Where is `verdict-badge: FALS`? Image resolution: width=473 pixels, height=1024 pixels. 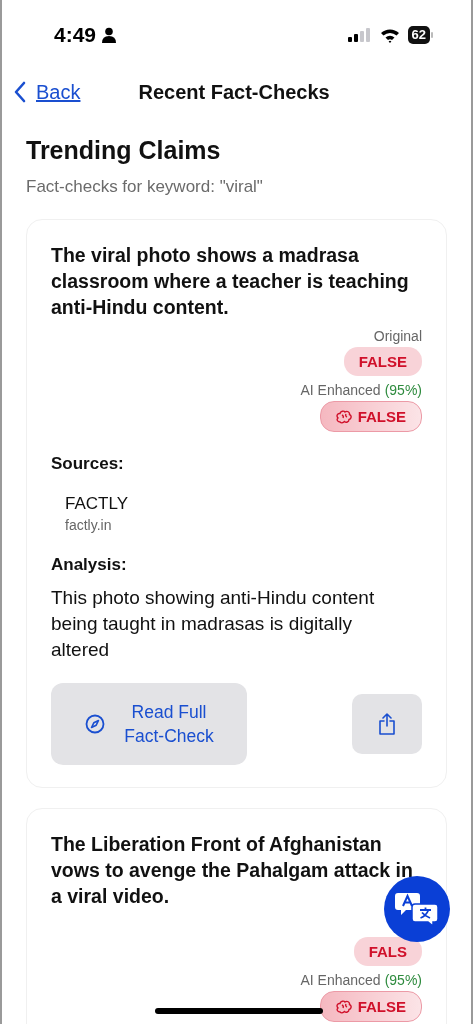
verdict-badge: FALS is located at coordinates (387, 951).